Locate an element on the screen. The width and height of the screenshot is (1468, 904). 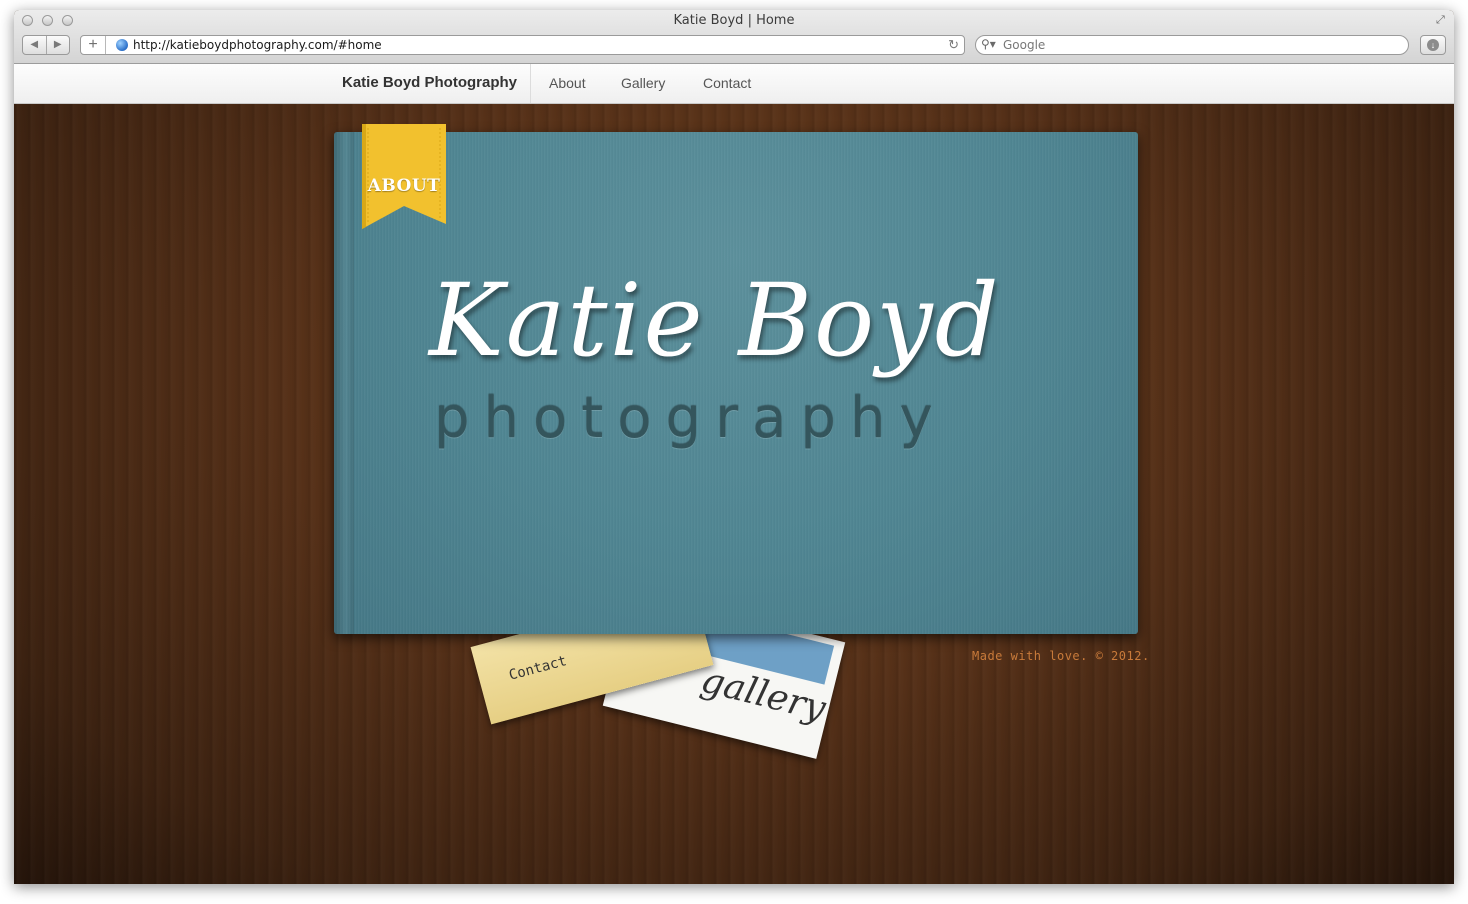
search-icon: ⚲▾ is located at coordinates (988, 44).